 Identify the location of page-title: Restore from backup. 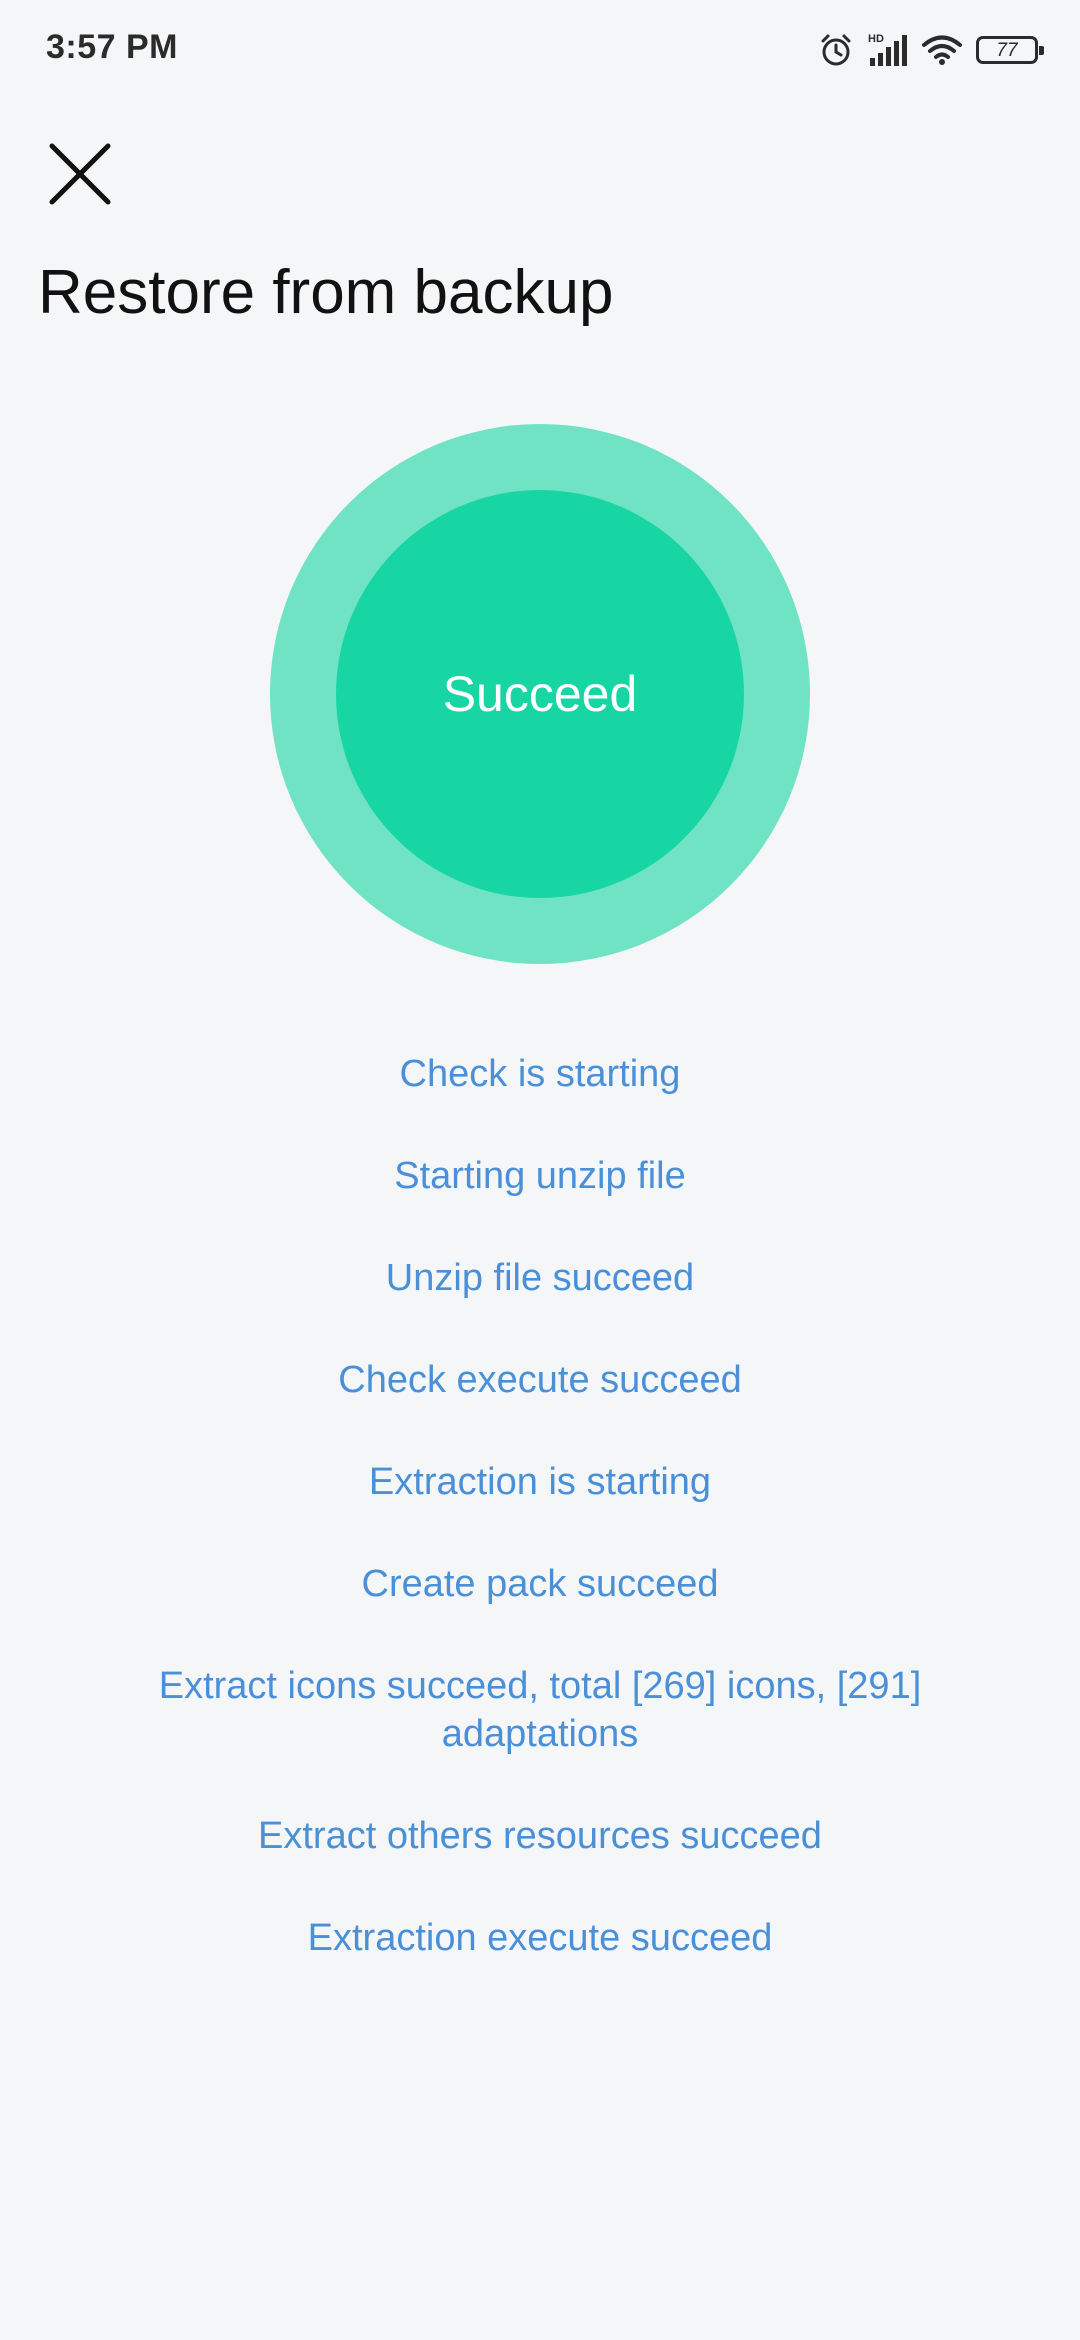
(326, 292).